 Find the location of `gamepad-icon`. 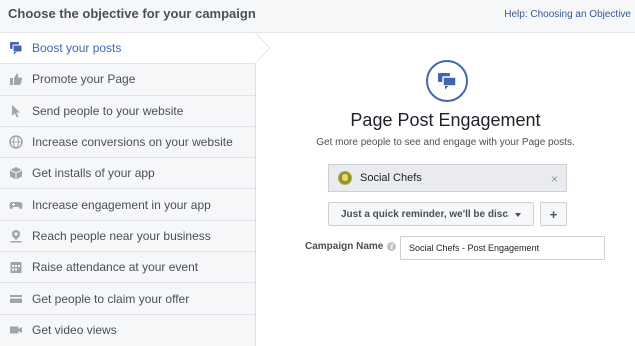

gamepad-icon is located at coordinates (16, 205).